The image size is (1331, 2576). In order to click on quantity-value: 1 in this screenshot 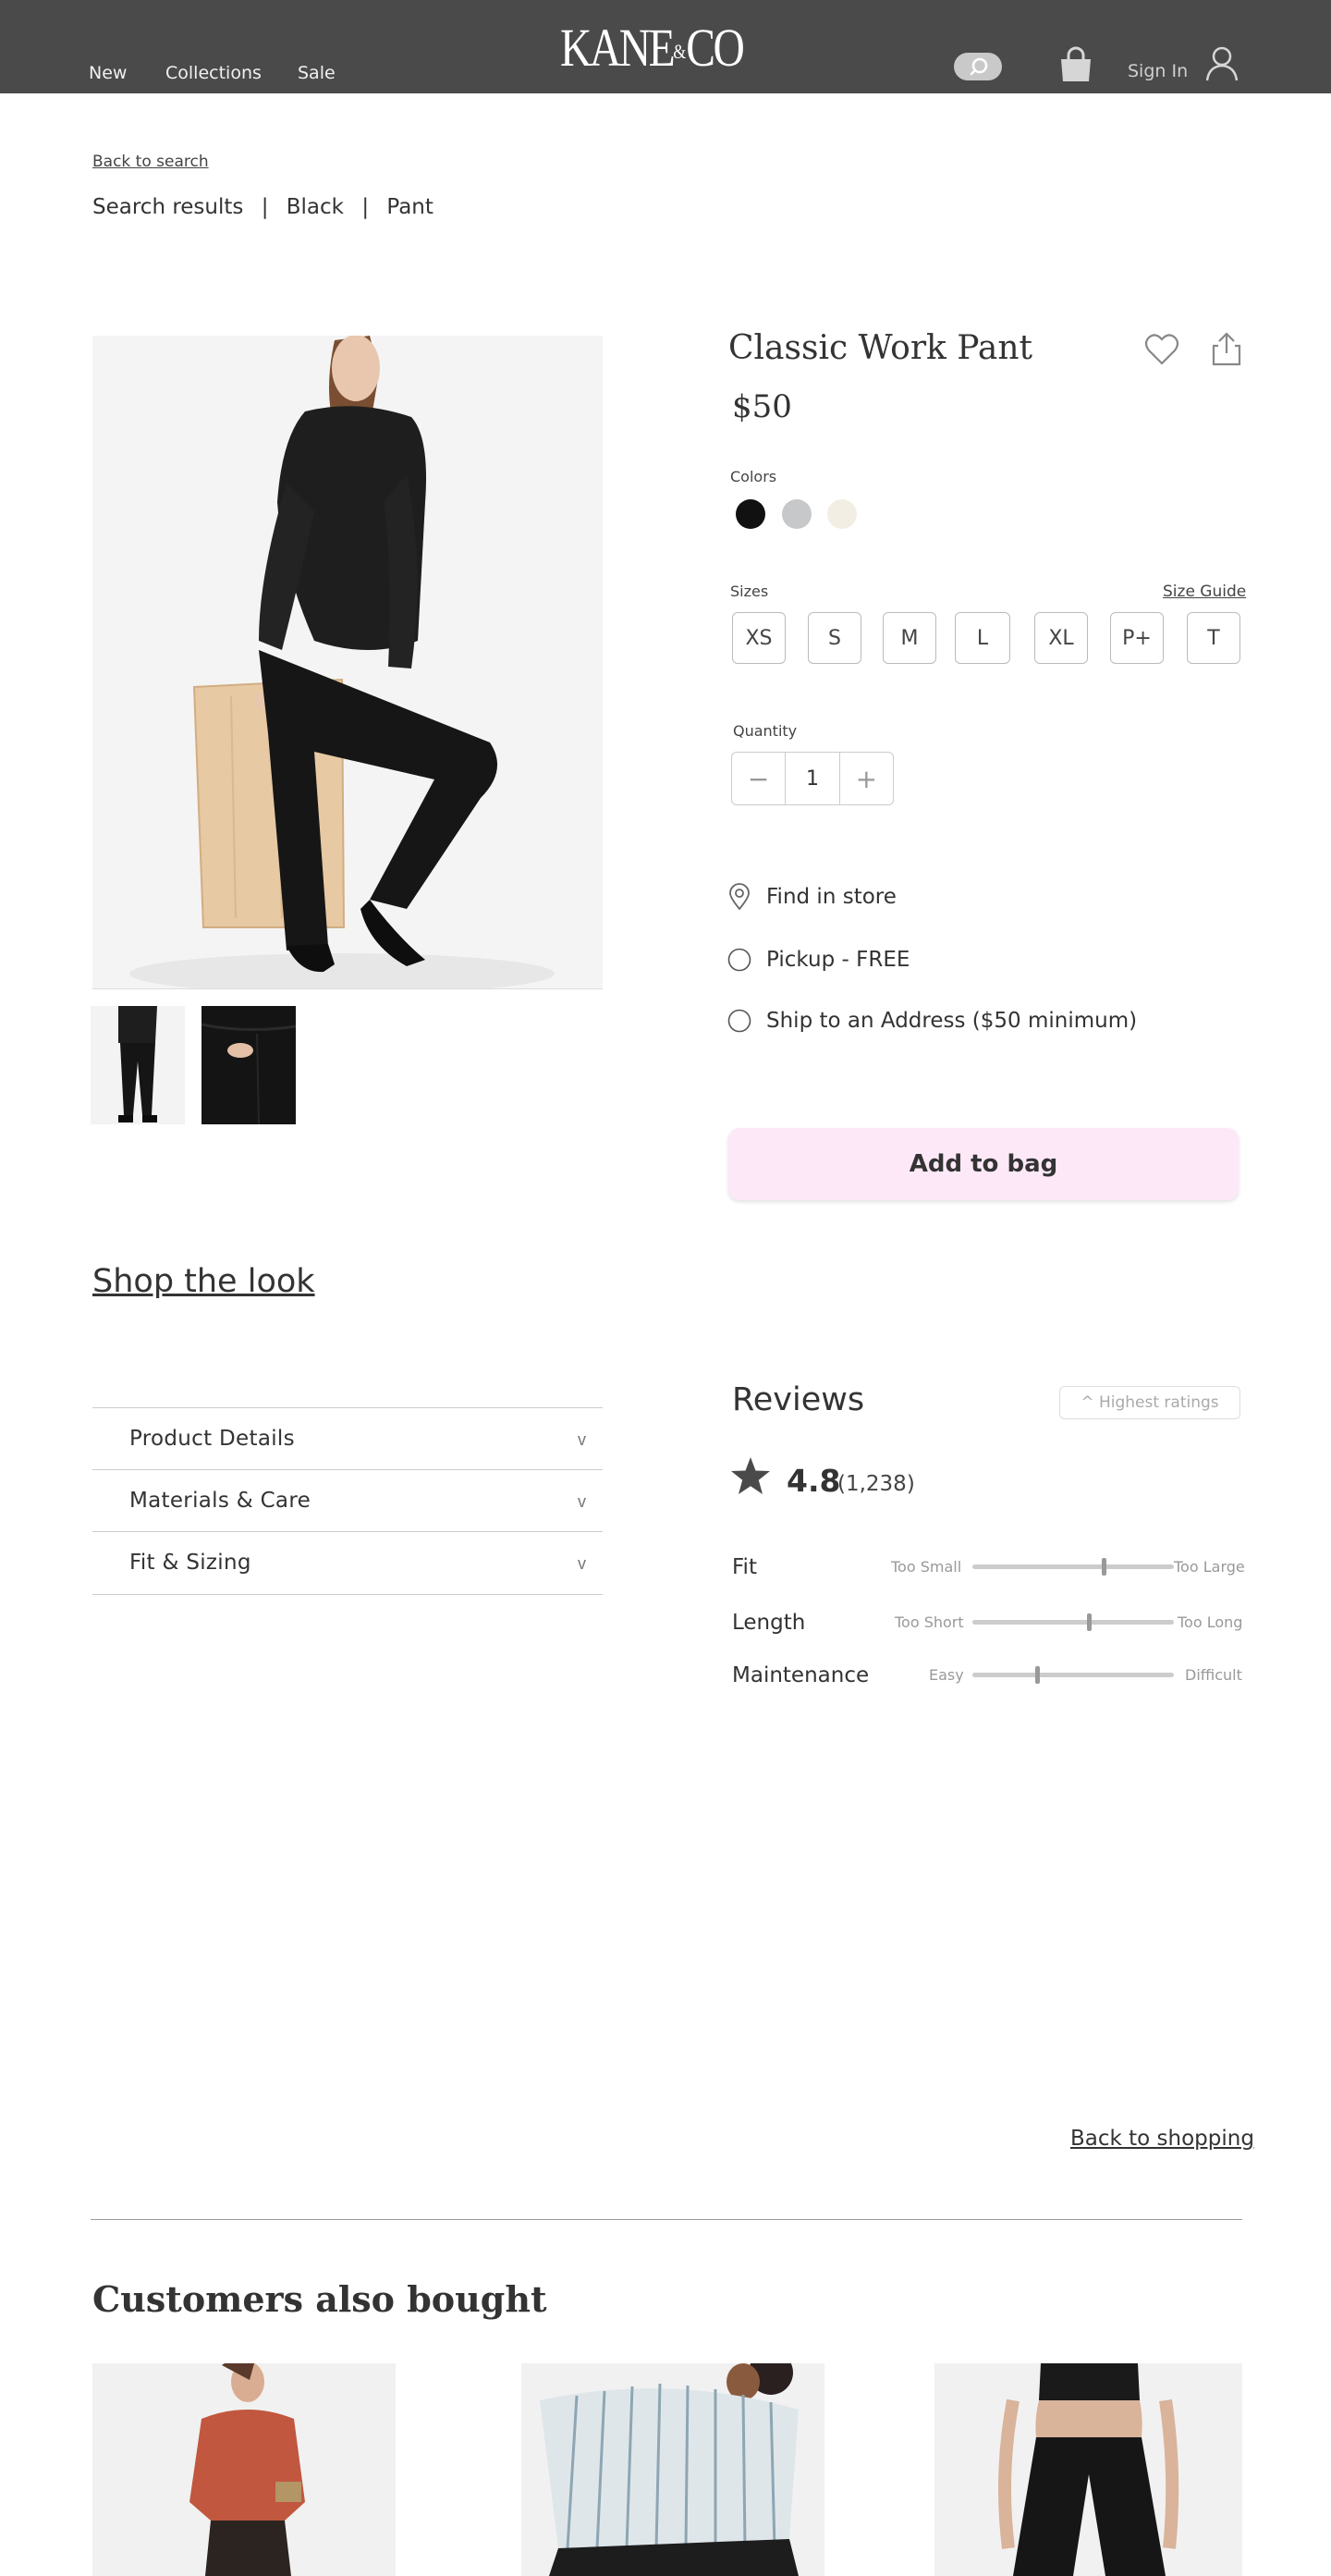, I will do `click(812, 778)`.